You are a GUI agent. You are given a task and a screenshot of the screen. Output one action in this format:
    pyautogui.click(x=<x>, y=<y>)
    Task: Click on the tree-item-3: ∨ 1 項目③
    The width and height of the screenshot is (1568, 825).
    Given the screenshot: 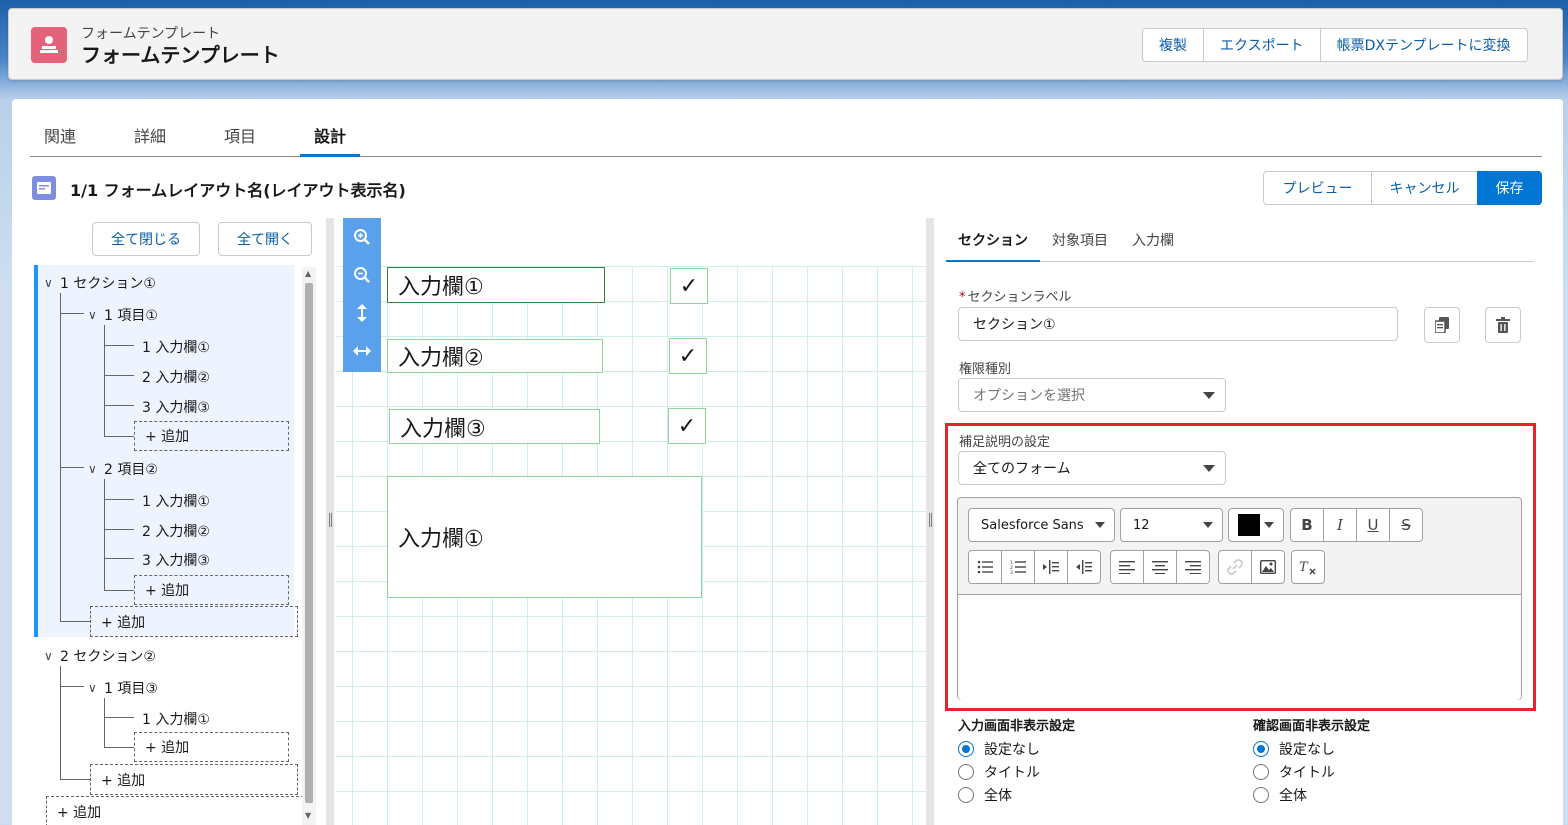 What is the action you would take?
    pyautogui.click(x=123, y=688)
    